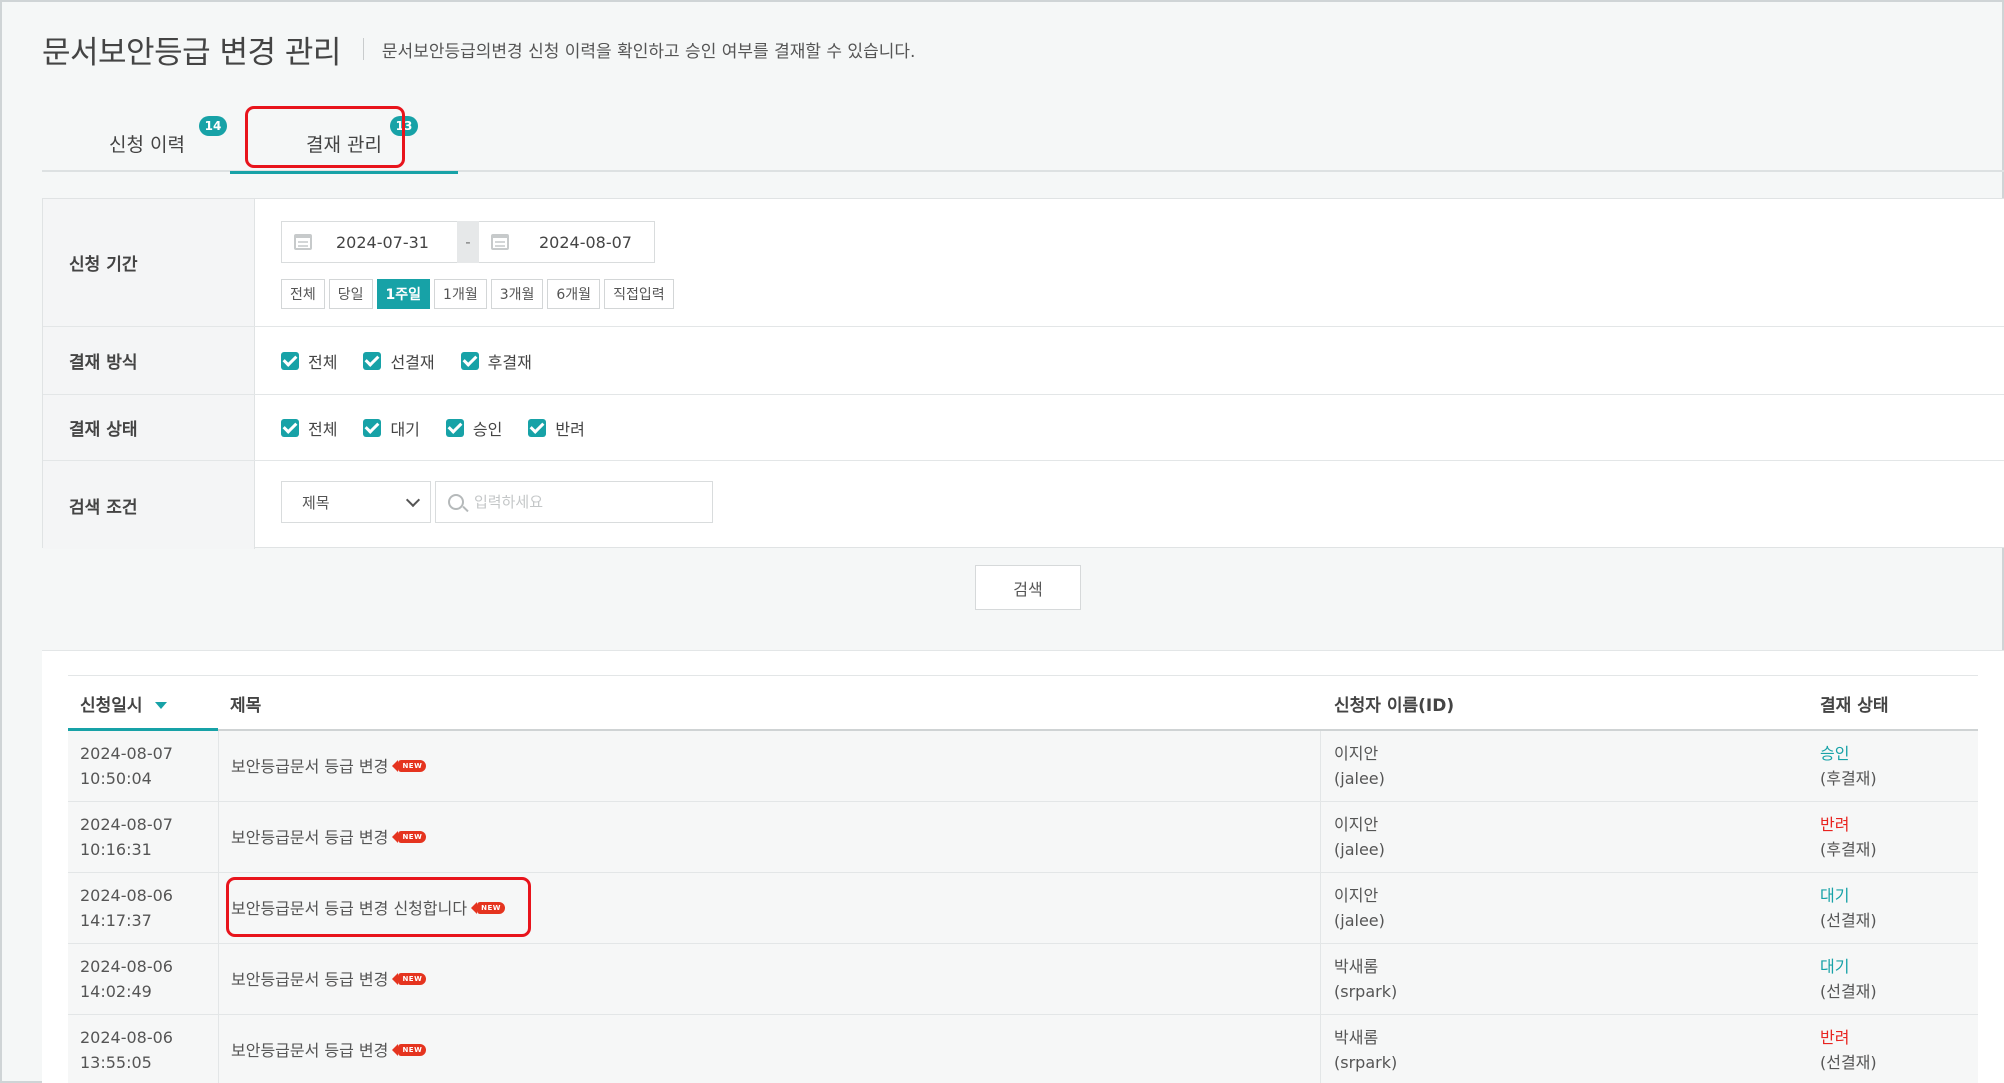  Describe the element at coordinates (403, 294) in the screenshot. I see `period-button-1week: 1주일` at that location.